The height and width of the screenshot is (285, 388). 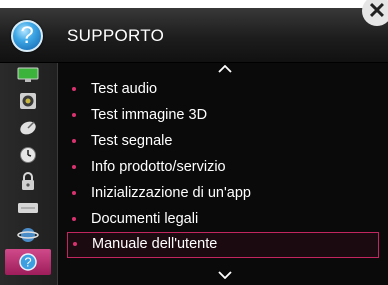 I want to click on sidebar-item-sound, so click(x=28, y=101).